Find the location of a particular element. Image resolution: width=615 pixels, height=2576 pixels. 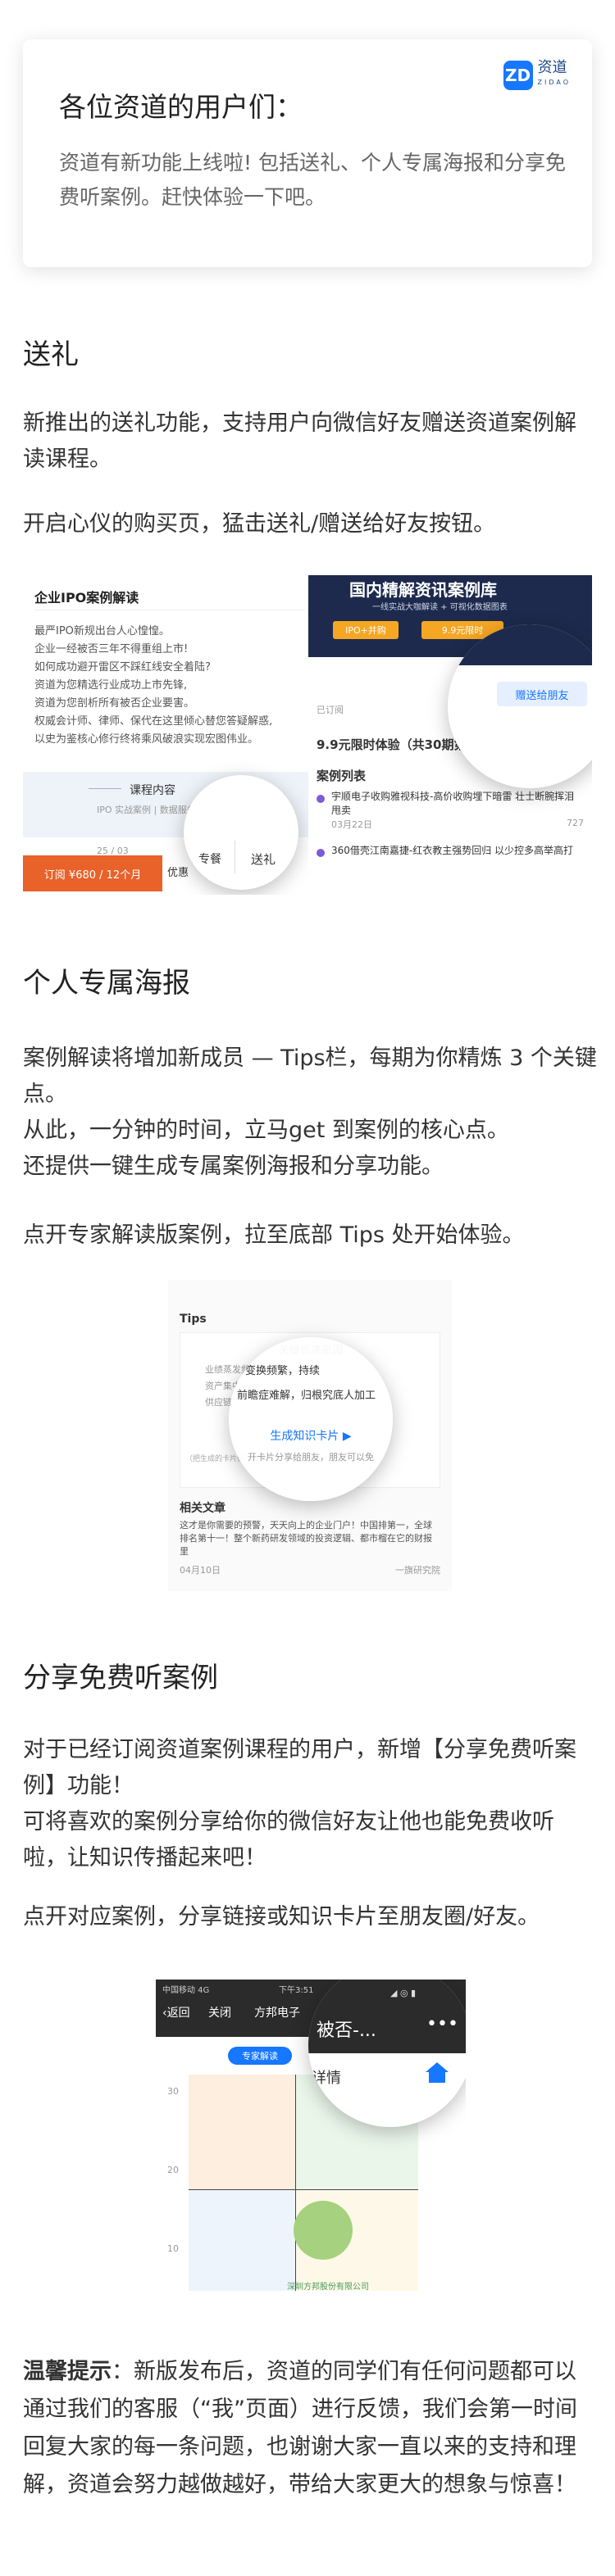

related-title: 相关文章 is located at coordinates (203, 1508).